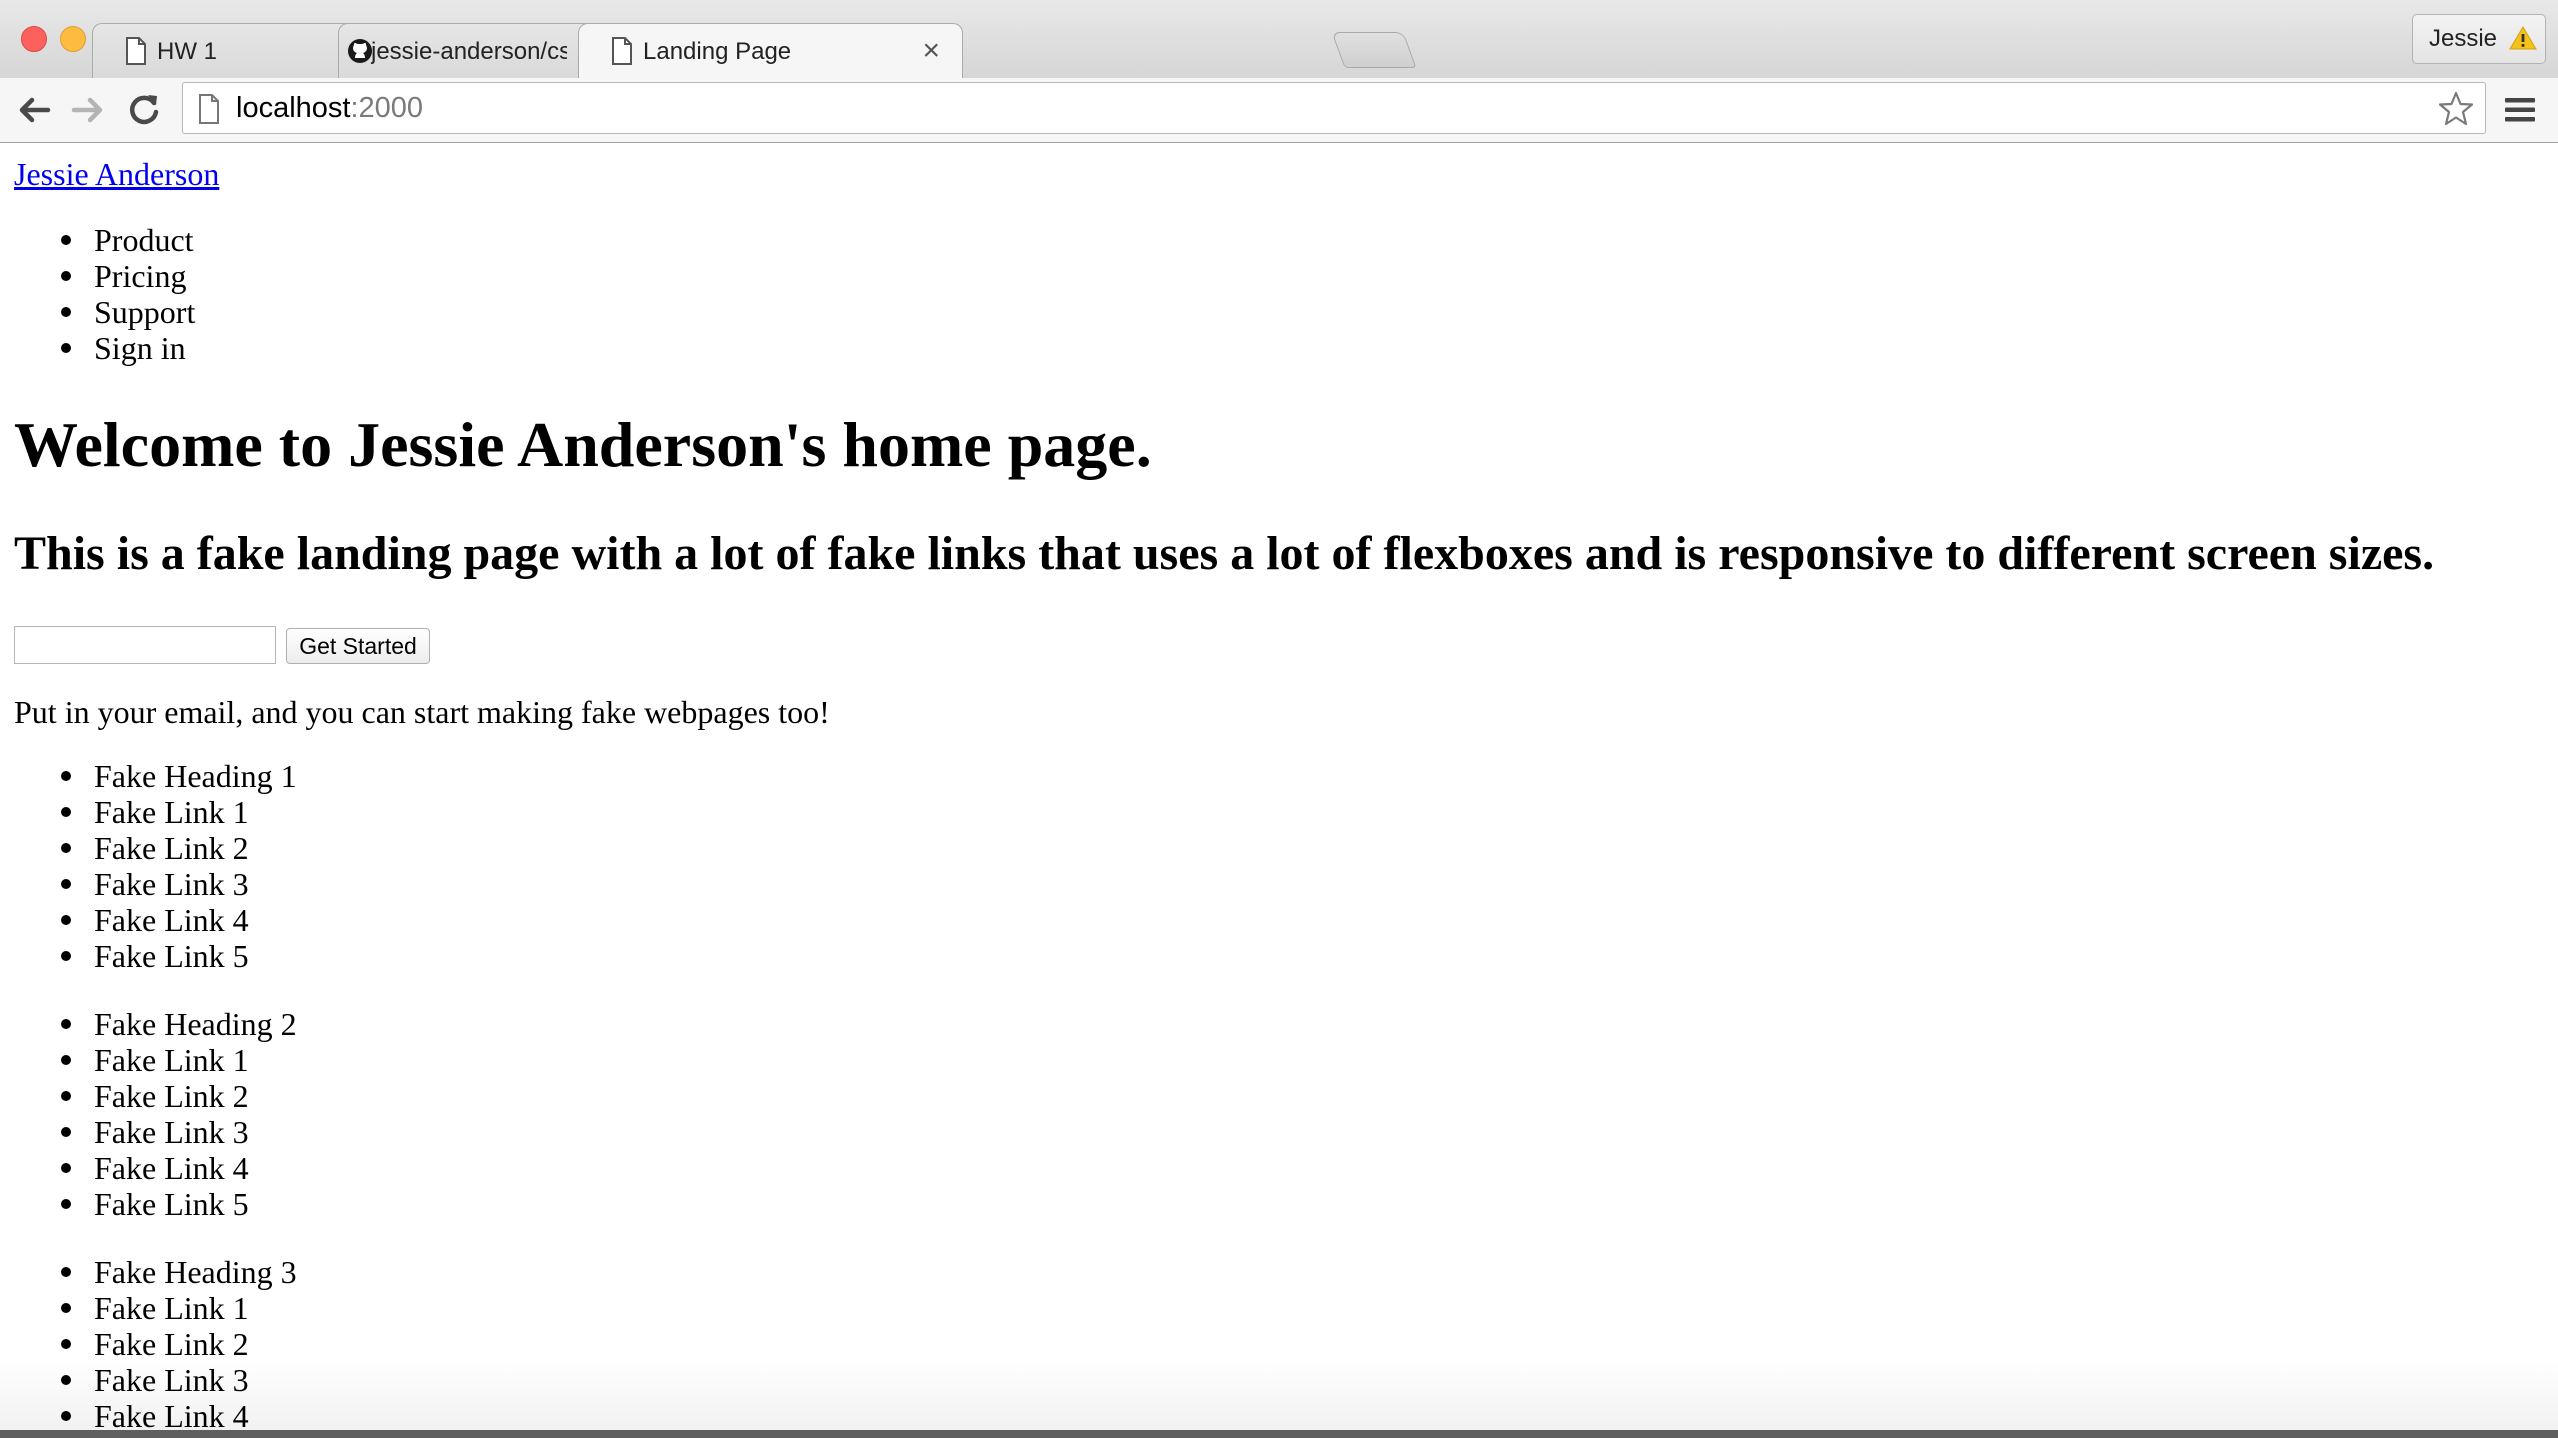 This screenshot has width=2558, height=1438. What do you see at coordinates (155, 1272) in the screenshot?
I see `link-group-heading: Fake Heading 3` at bounding box center [155, 1272].